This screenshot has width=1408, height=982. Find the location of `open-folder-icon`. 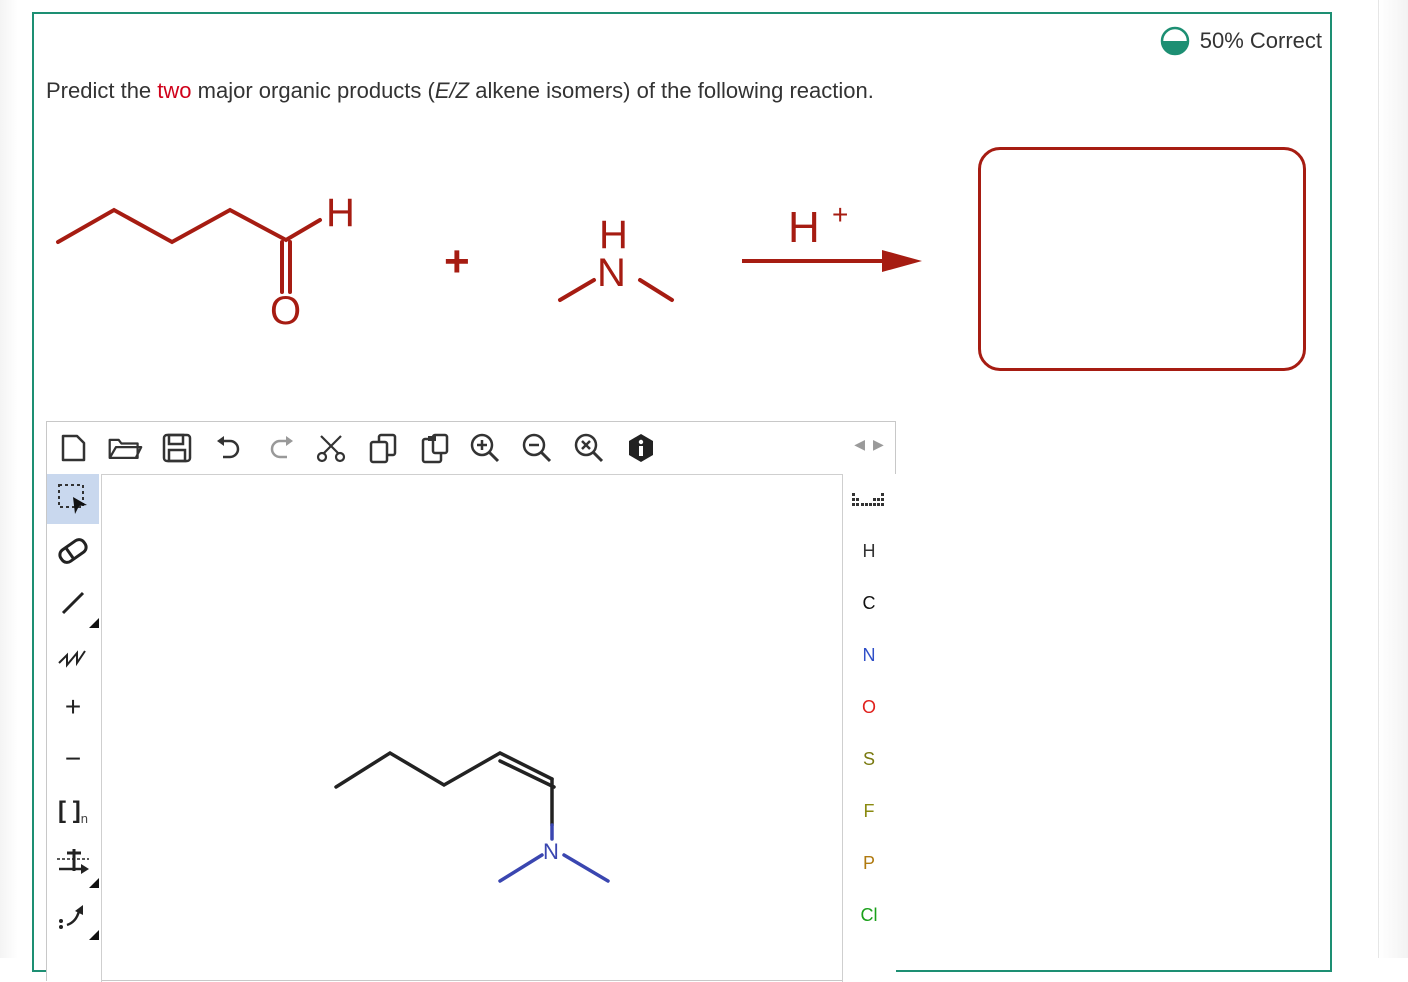

open-folder-icon is located at coordinates (125, 449).